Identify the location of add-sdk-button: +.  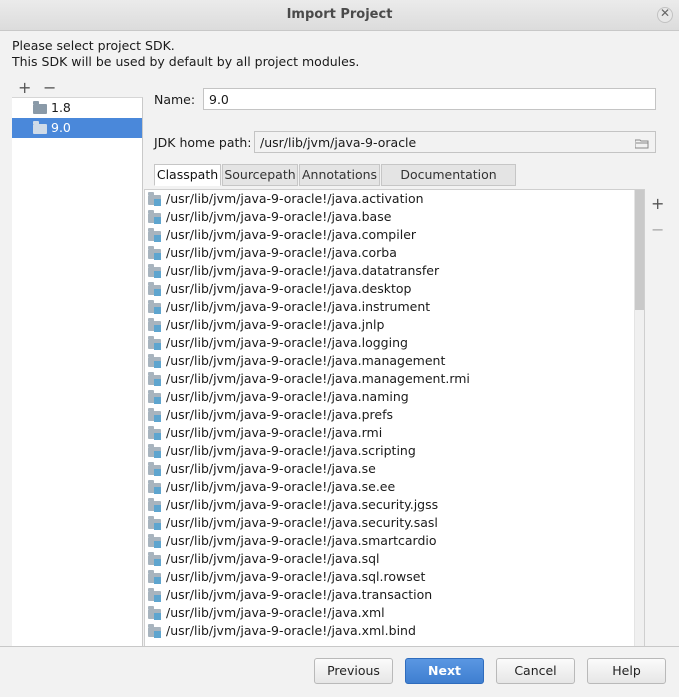
(24, 87).